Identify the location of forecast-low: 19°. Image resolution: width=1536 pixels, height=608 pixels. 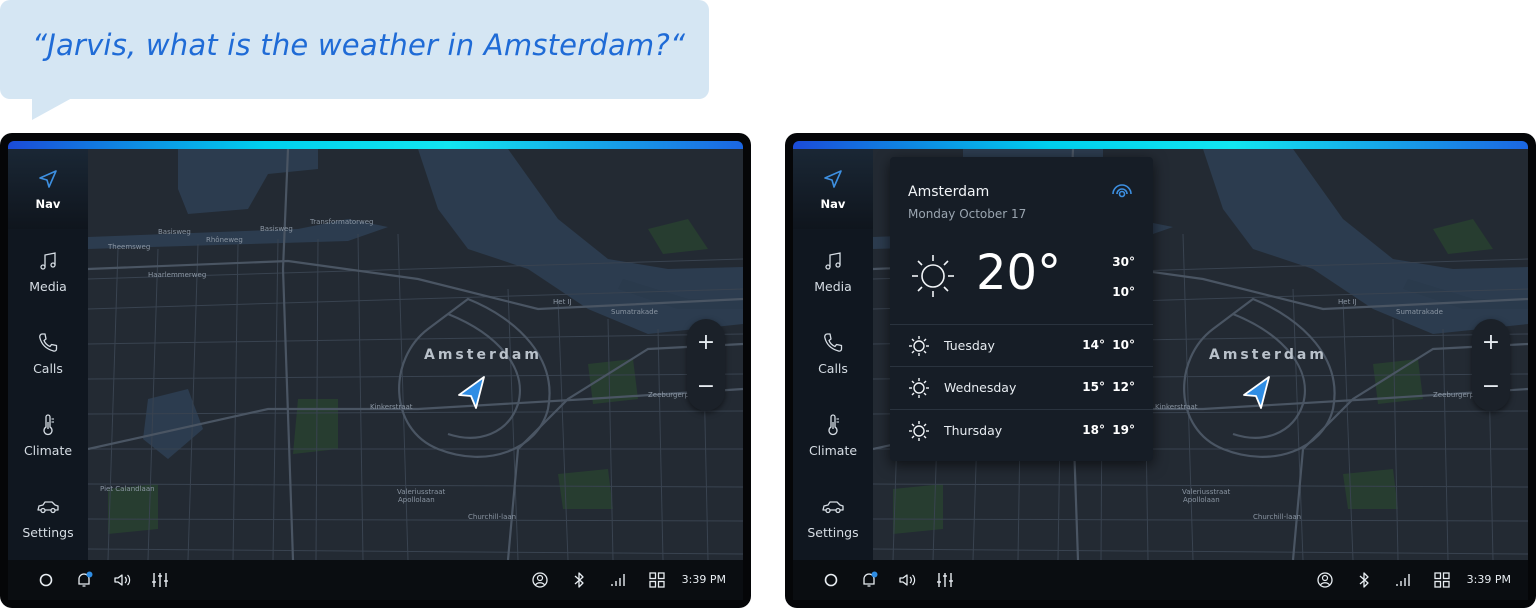
(1123, 430).